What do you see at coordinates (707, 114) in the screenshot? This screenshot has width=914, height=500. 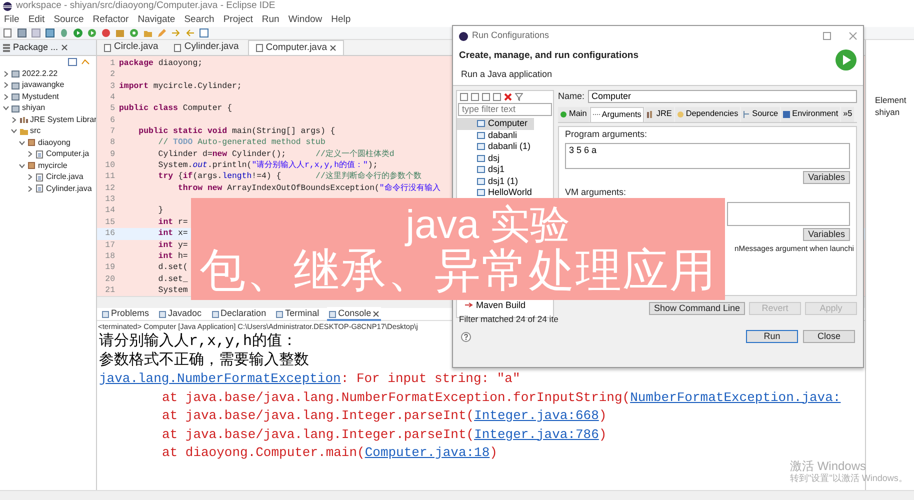 I see `dialog-tab: Dependencies` at bounding box center [707, 114].